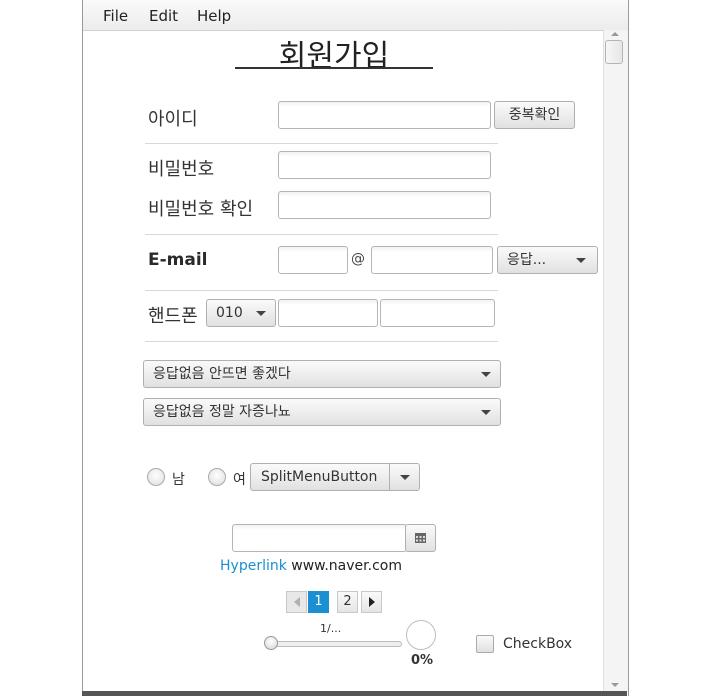 Image resolution: width=710 pixels, height=696 pixels. What do you see at coordinates (437, 313) in the screenshot?
I see `phone-last-input` at bounding box center [437, 313].